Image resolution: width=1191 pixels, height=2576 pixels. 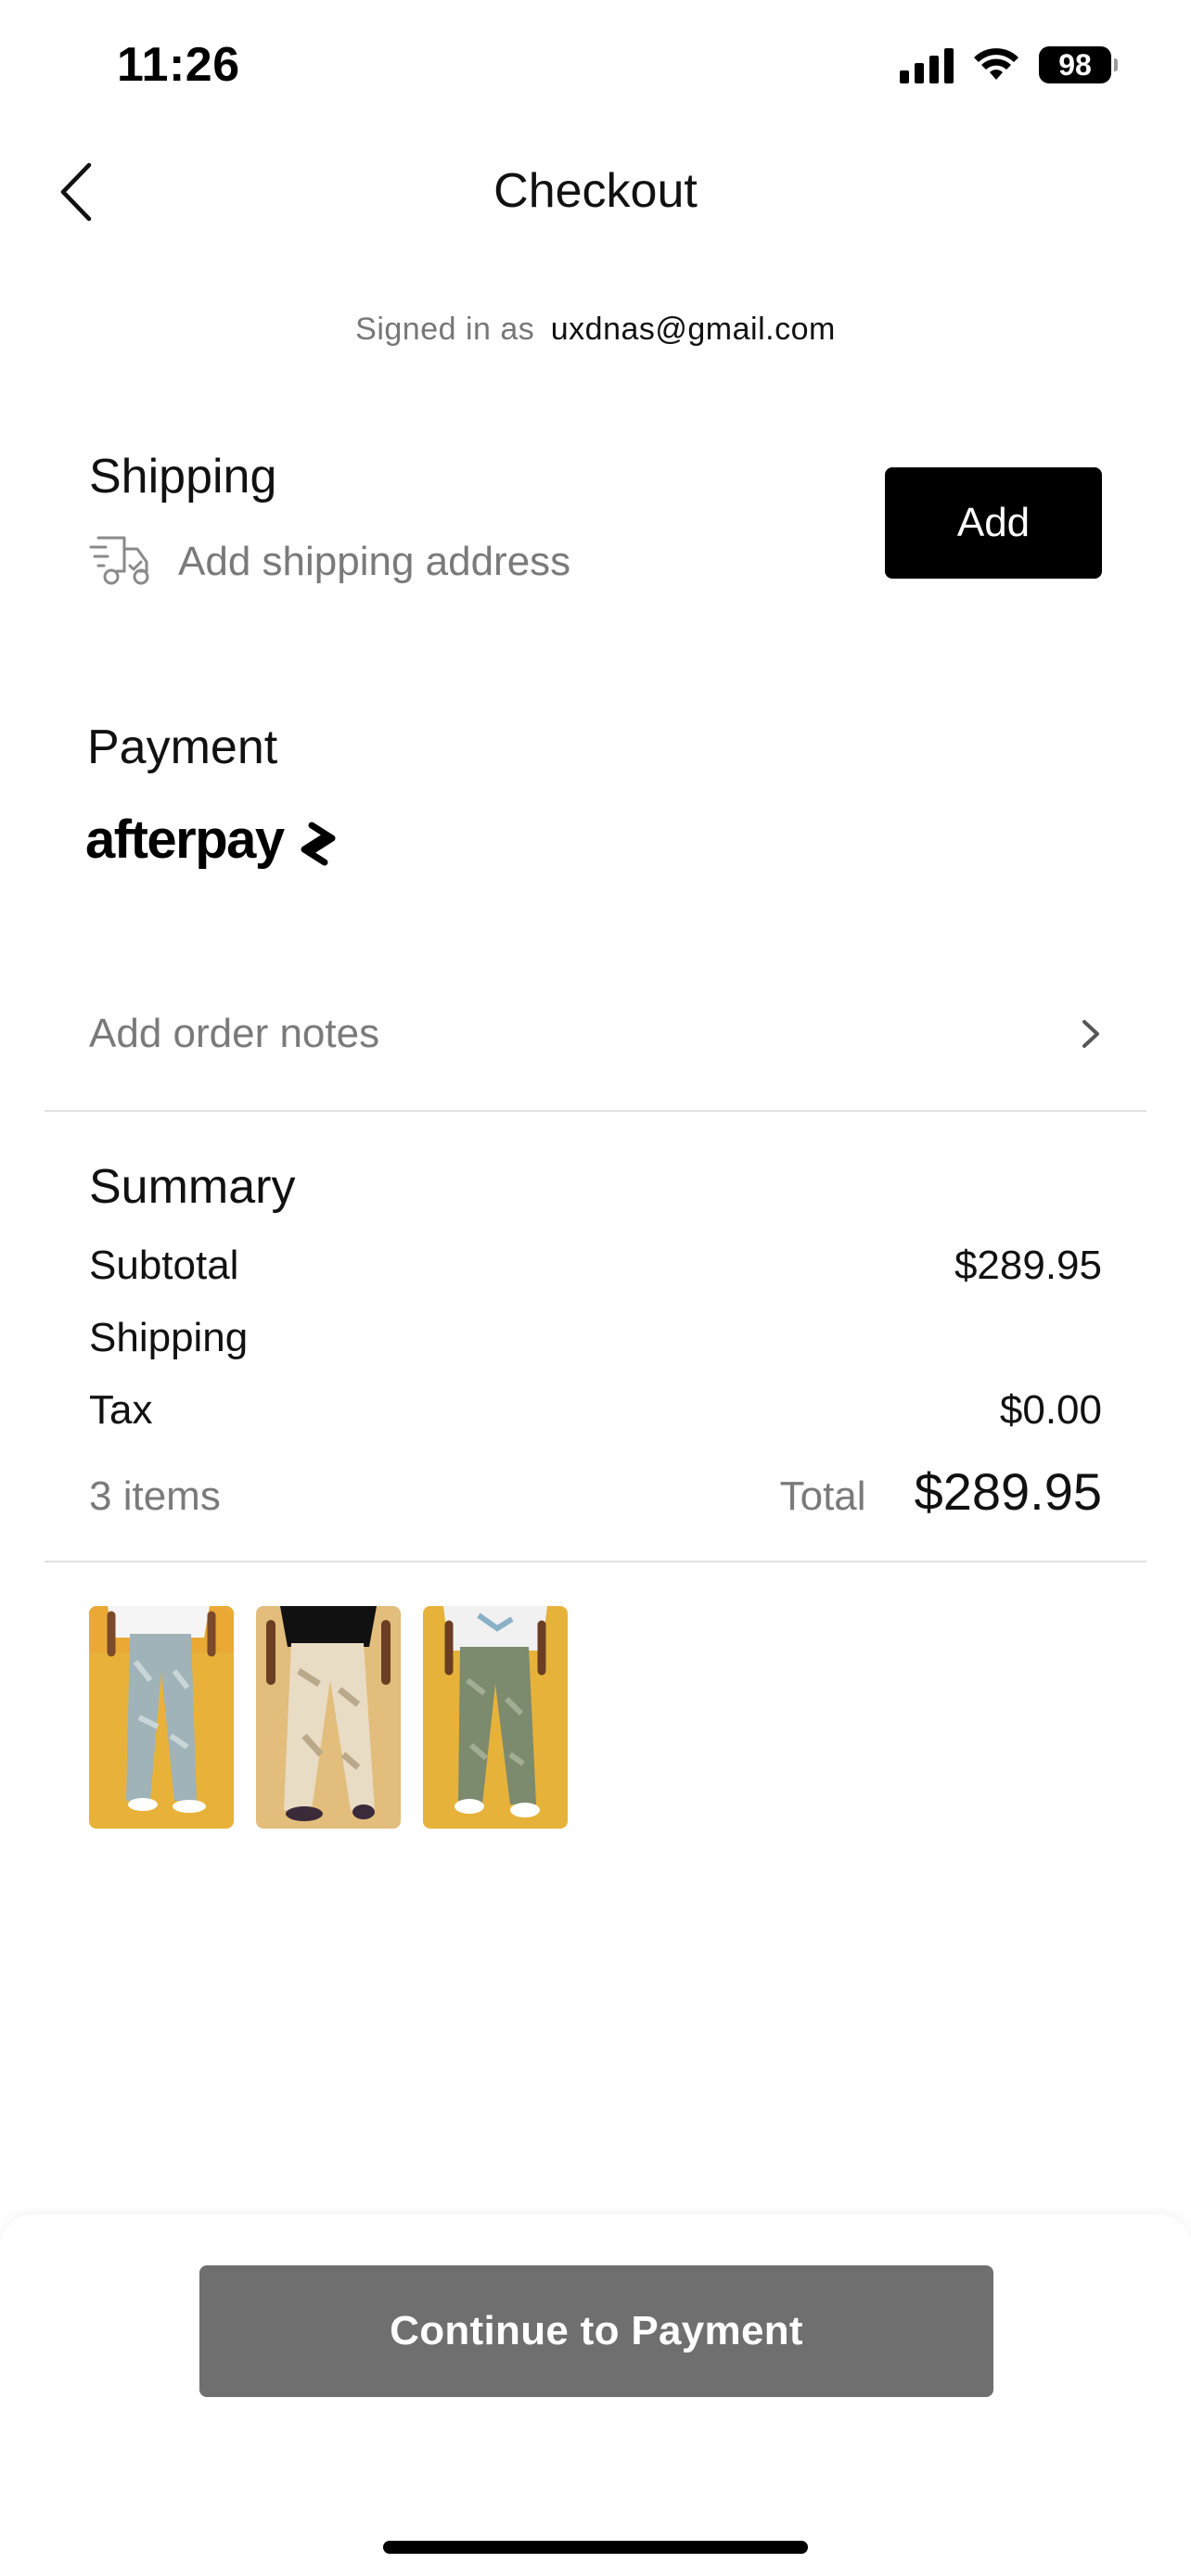 What do you see at coordinates (595, 1491) in the screenshot?
I see `summary-total-row: 3 items Total $289.95` at bounding box center [595, 1491].